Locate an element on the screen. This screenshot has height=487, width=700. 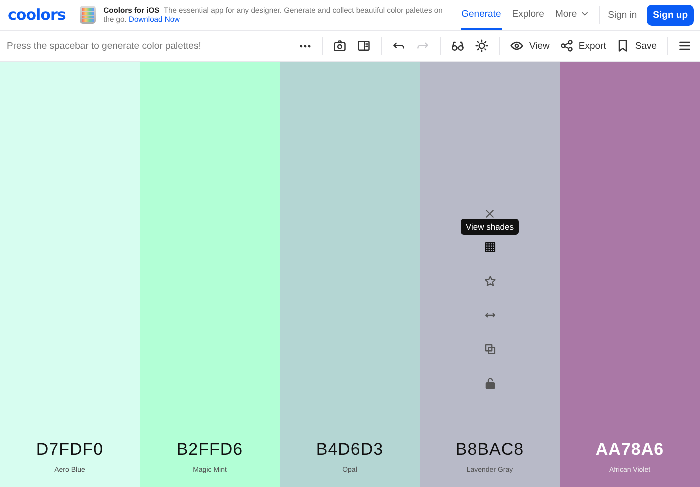
hex-code: D7FDF0 is located at coordinates (70, 450).